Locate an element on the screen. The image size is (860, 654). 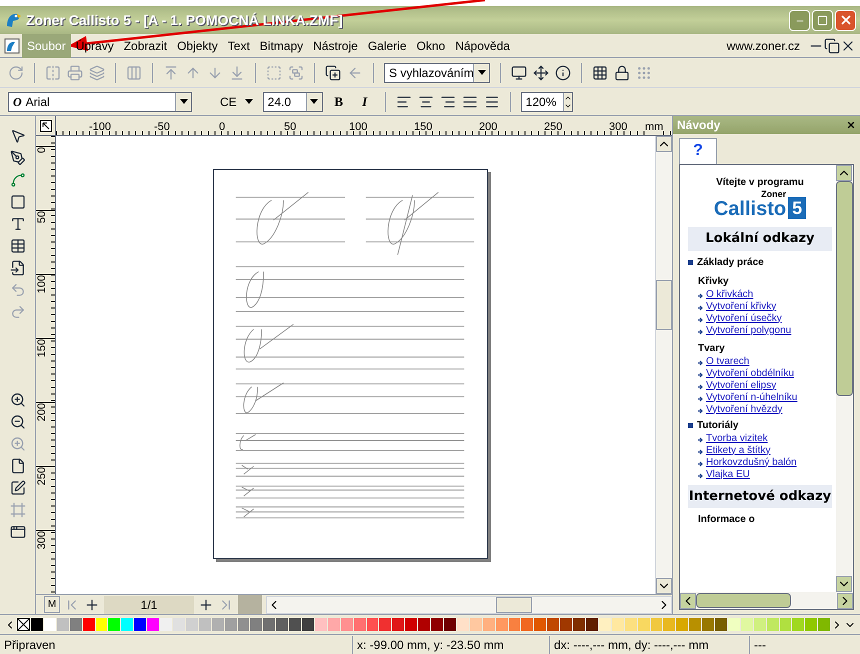
scroll-left-icon is located at coordinates (688, 600).